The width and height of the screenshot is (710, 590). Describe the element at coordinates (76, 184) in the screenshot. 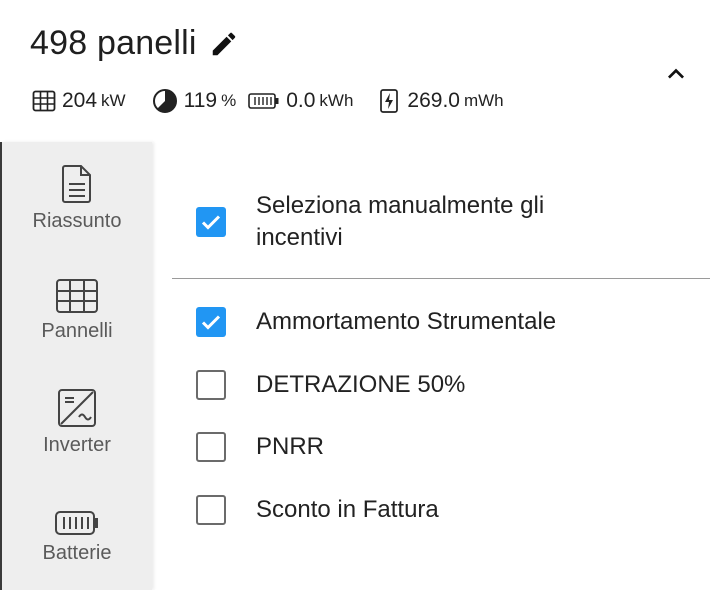

I see `document-icon` at that location.